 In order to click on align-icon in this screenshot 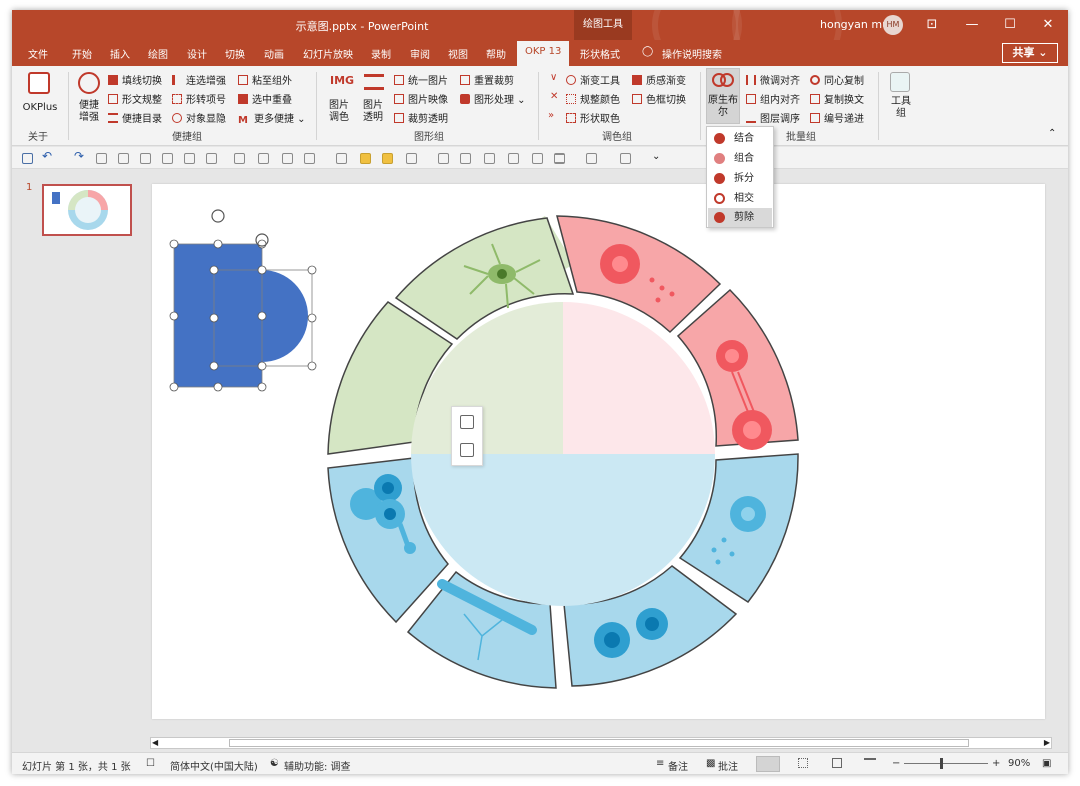, I will do `click(309, 158)`.